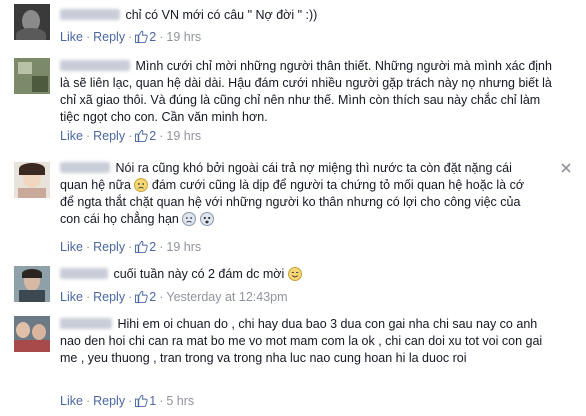 The width and height of the screenshot is (586, 416). I want to click on comment-body: chỉ có VN mới có câu " Nợ đời " :)), so click(221, 15).